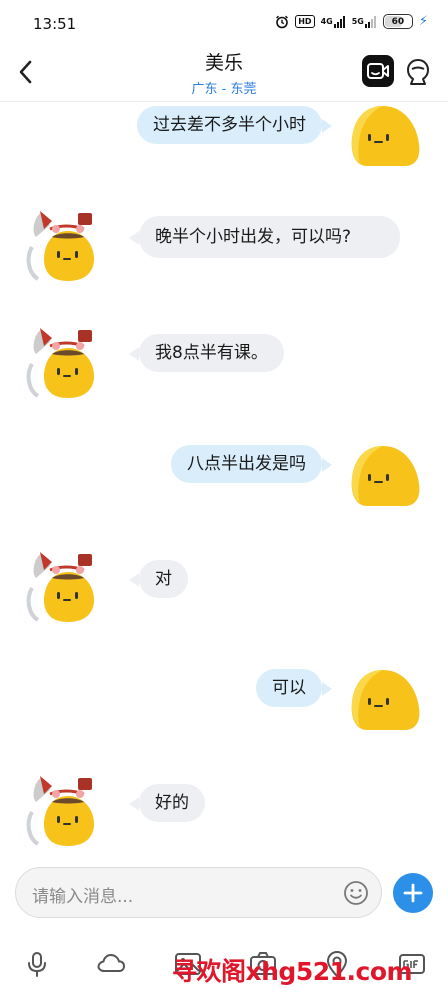  Describe the element at coordinates (37, 964) in the screenshot. I see `microphone-icon` at that location.